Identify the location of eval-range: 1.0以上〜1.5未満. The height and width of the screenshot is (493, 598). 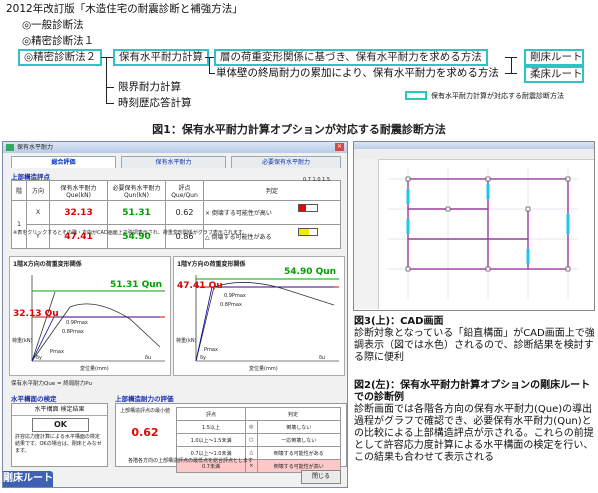
(211, 440).